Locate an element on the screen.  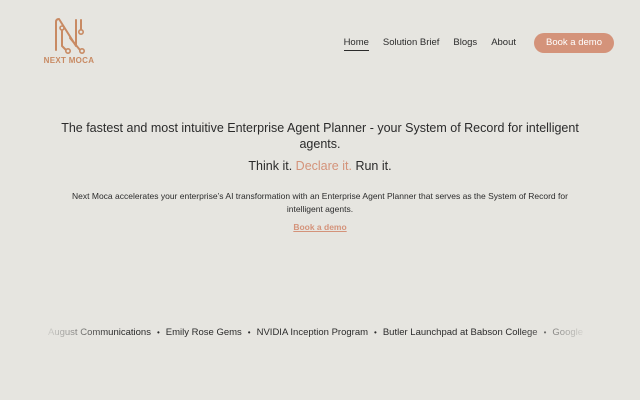
partner-item: Google is located at coordinates (568, 332).